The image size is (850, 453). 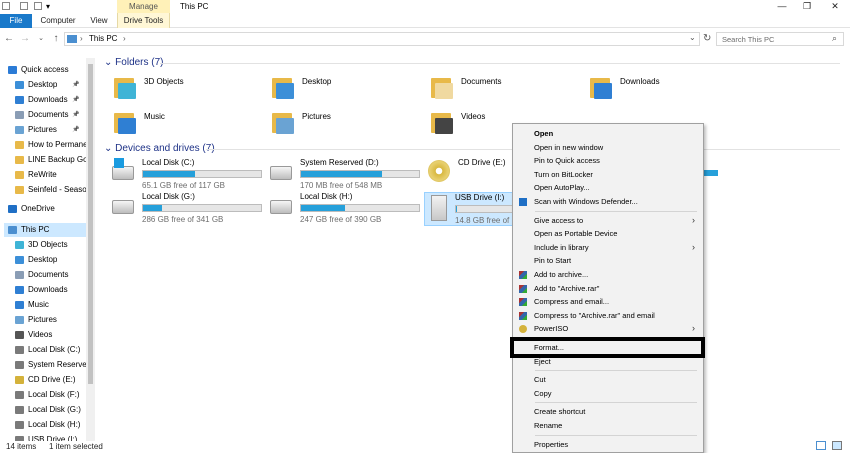 I want to click on sidebar-item-cd-drive-e: CD Drive (E:), so click(x=48, y=380).